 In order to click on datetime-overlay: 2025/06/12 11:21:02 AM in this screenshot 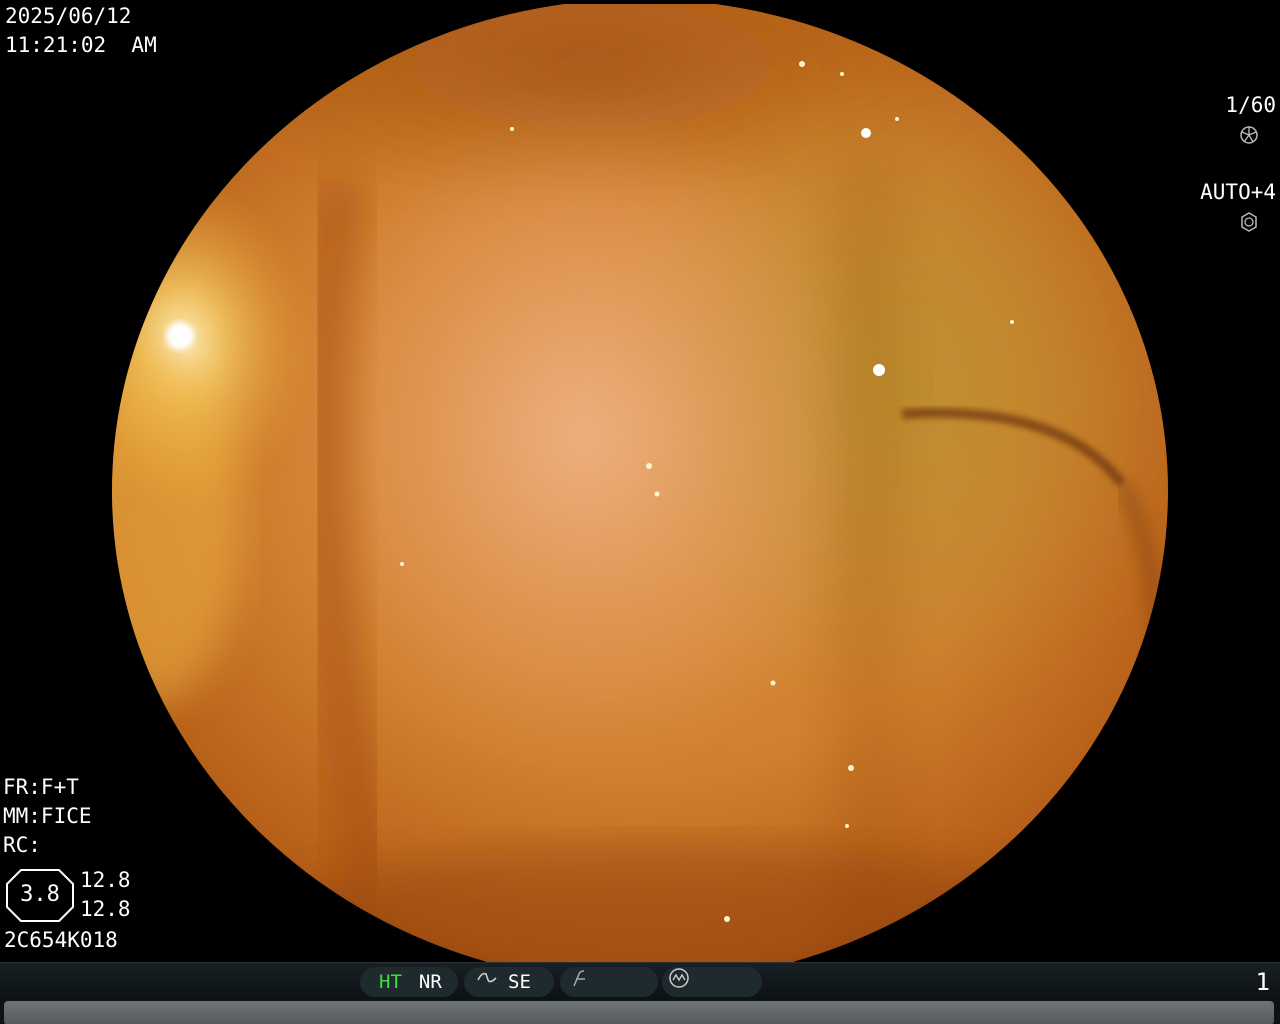, I will do `click(81, 31)`.